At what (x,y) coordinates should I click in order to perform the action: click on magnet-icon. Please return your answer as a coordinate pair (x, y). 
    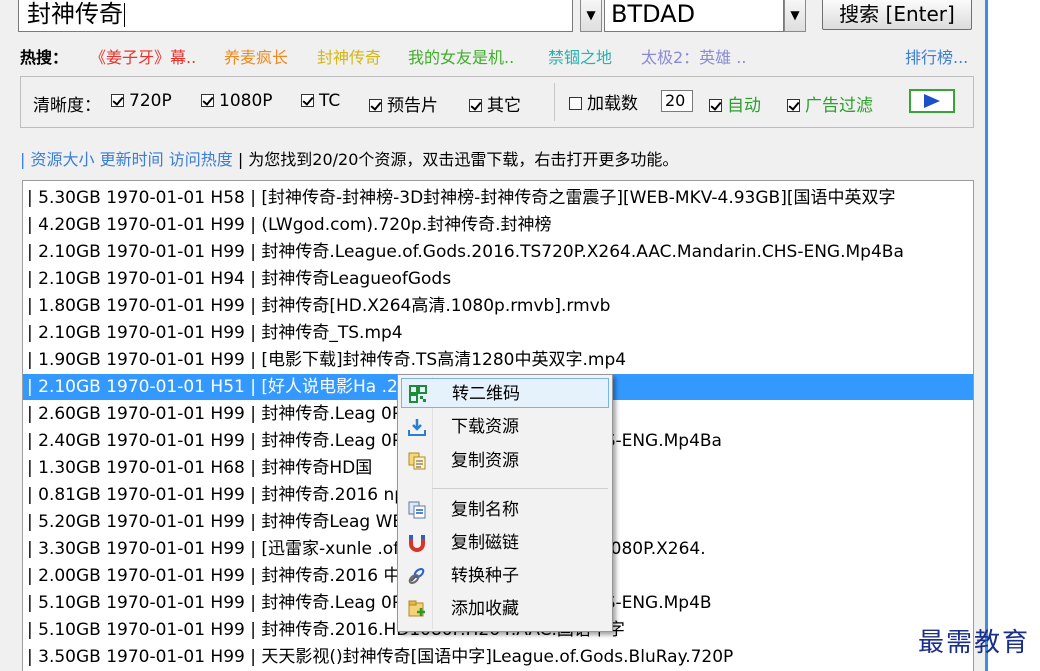
    Looking at the image, I should click on (417, 543).